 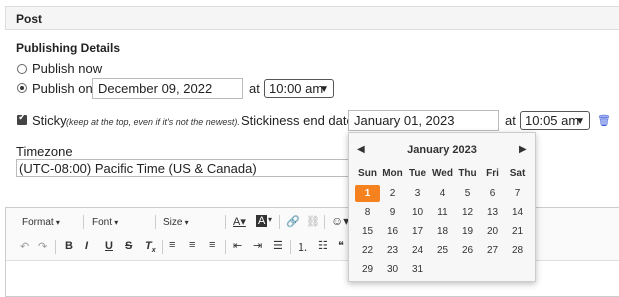 I want to click on stickiness-time-select: 10:05 am ▼, so click(x=555, y=120).